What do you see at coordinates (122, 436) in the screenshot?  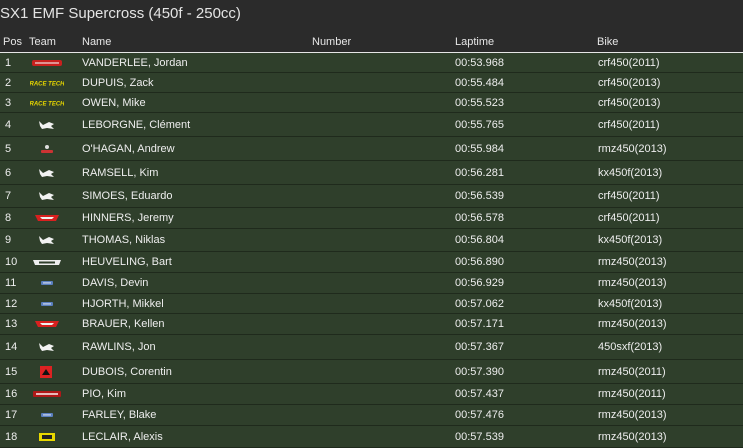 I see `rider-name: LECLAIR, Alexis` at bounding box center [122, 436].